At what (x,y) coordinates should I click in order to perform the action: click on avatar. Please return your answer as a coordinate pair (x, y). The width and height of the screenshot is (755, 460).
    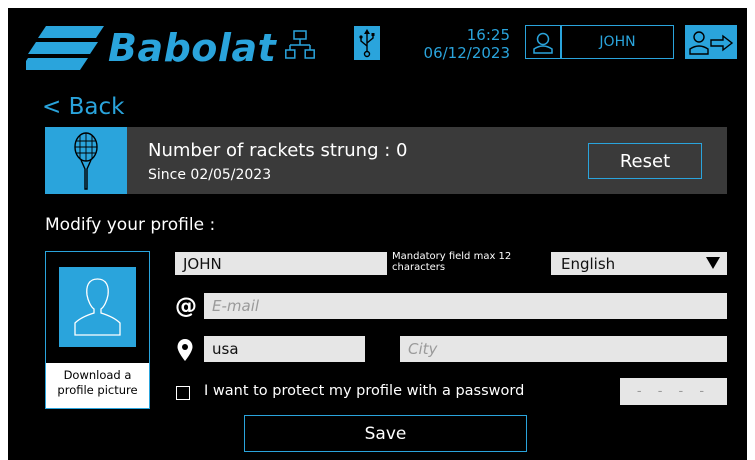
    Looking at the image, I should click on (97, 307).